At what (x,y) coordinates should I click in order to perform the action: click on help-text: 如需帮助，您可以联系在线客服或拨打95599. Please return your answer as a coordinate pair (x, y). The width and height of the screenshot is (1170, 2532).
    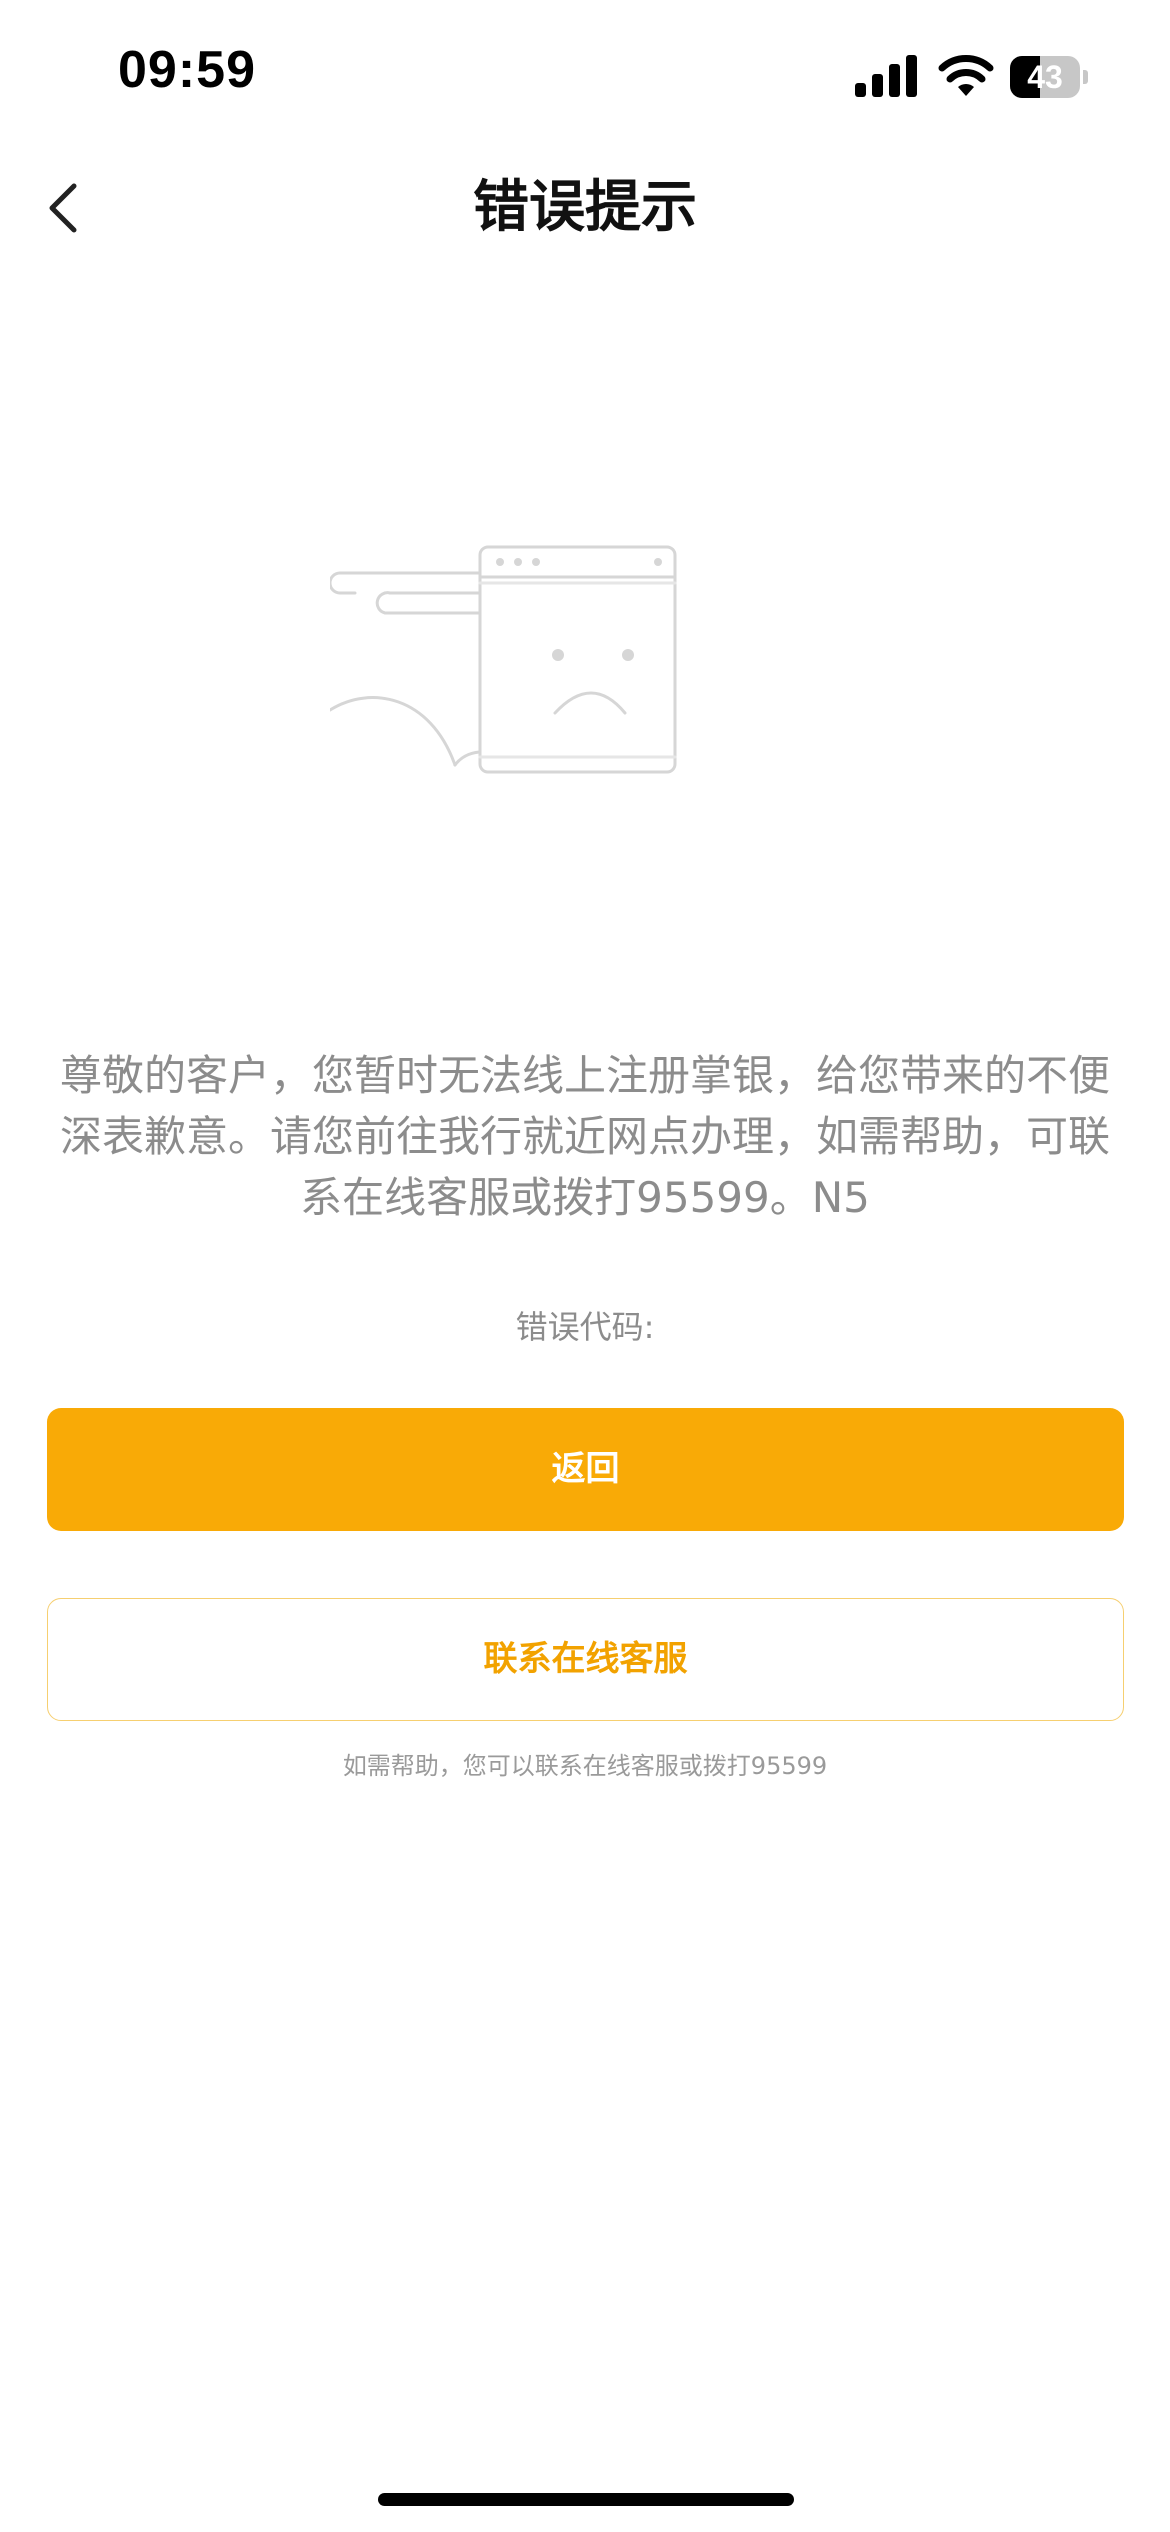
    Looking at the image, I should click on (585, 1766).